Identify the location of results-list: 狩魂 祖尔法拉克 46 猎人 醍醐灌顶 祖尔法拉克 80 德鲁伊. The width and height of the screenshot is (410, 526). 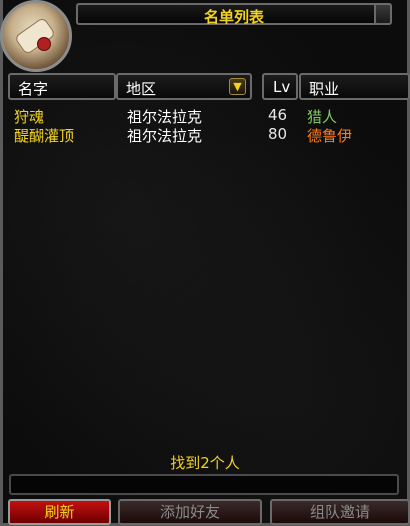
(204, 125).